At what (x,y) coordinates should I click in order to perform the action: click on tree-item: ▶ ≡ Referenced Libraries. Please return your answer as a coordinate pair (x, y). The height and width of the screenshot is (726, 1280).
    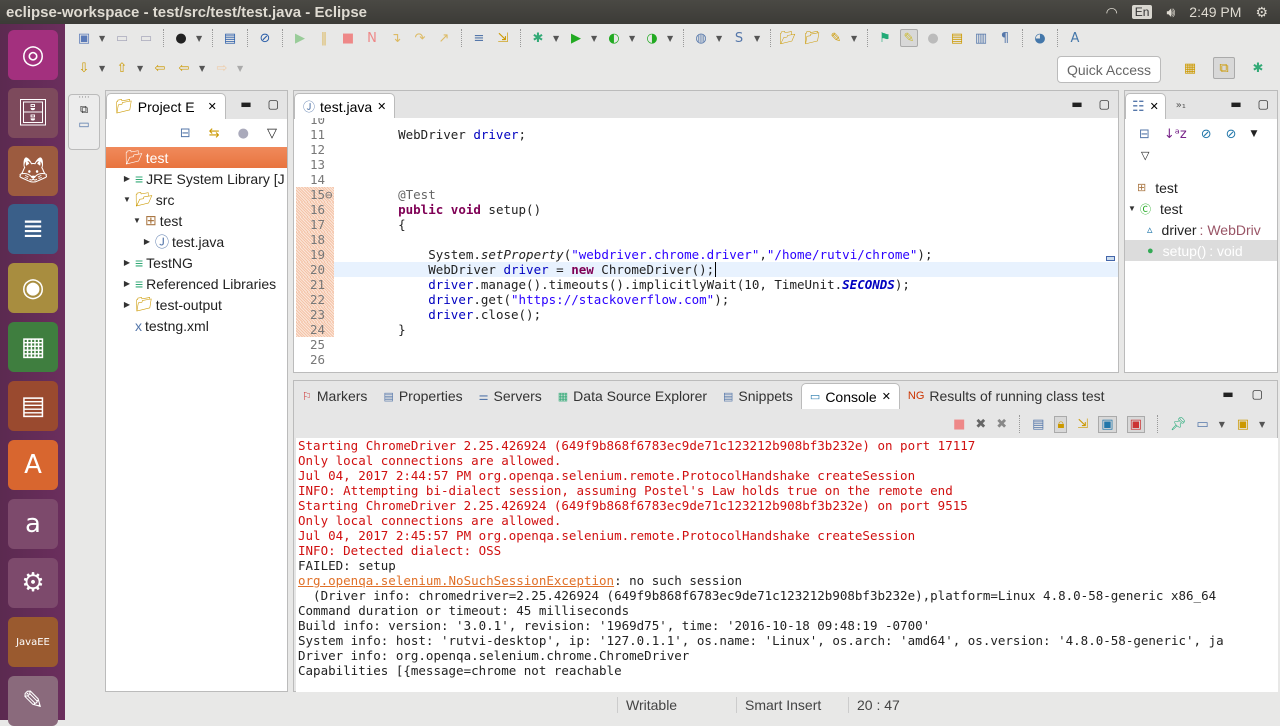
    Looking at the image, I should click on (196, 283).